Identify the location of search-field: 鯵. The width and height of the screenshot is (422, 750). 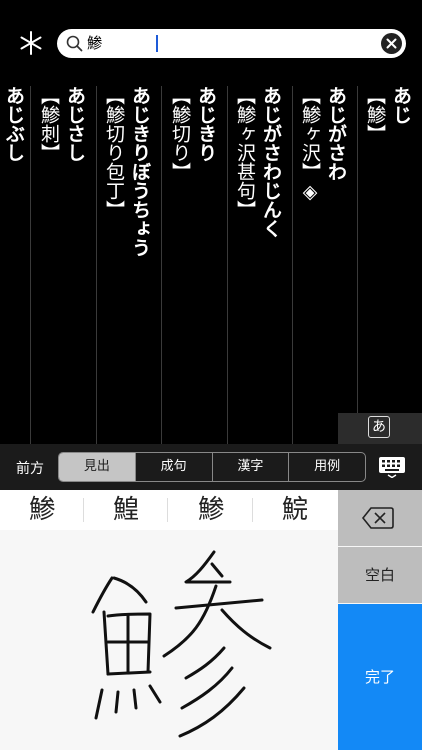
(231, 43).